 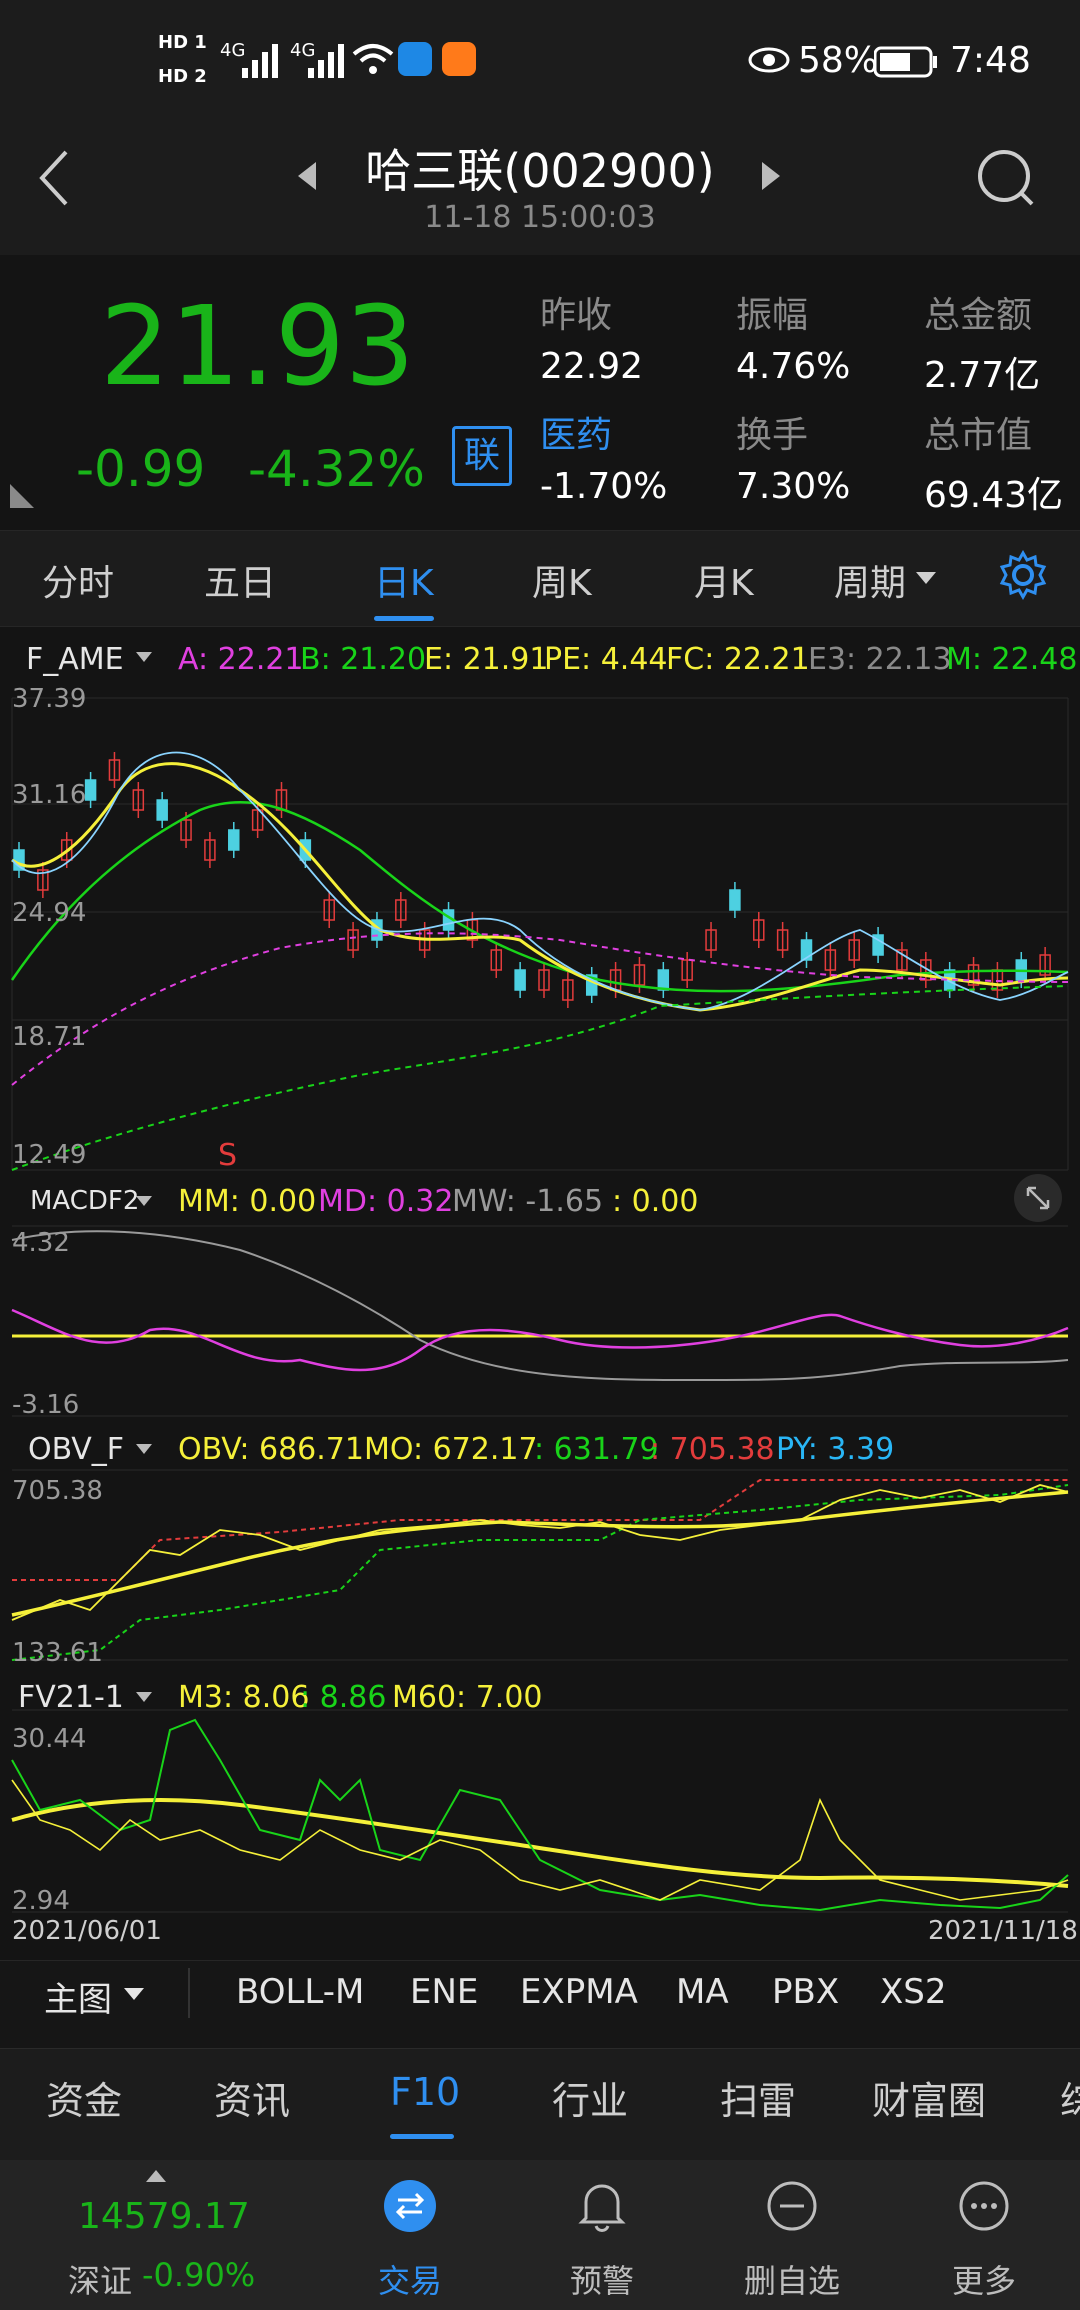 I want to click on app-notification-icon, so click(x=459, y=59).